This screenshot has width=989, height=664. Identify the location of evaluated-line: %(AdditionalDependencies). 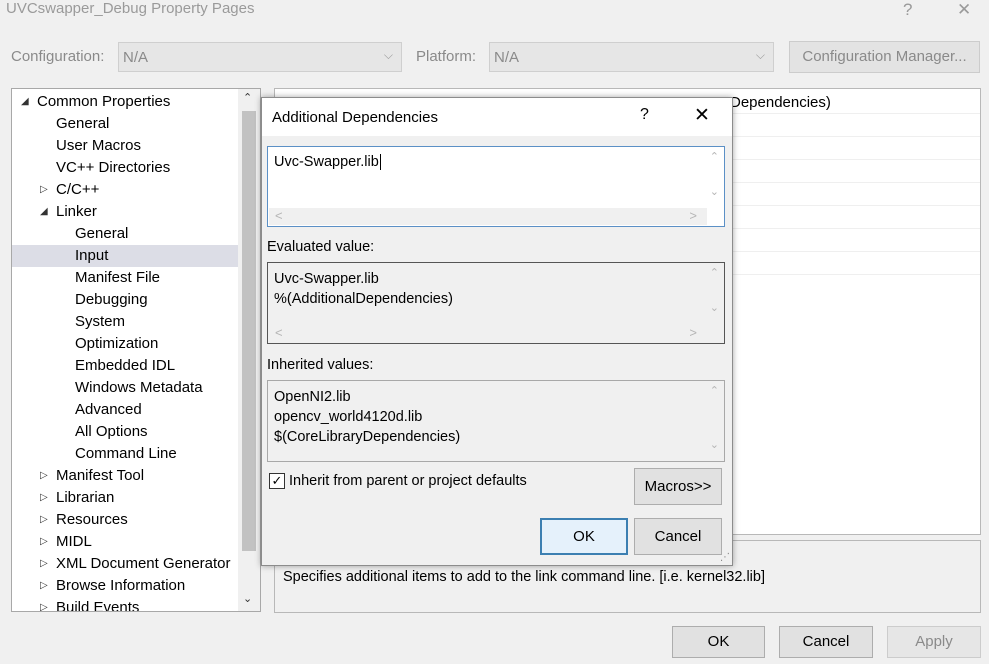
(363, 299).